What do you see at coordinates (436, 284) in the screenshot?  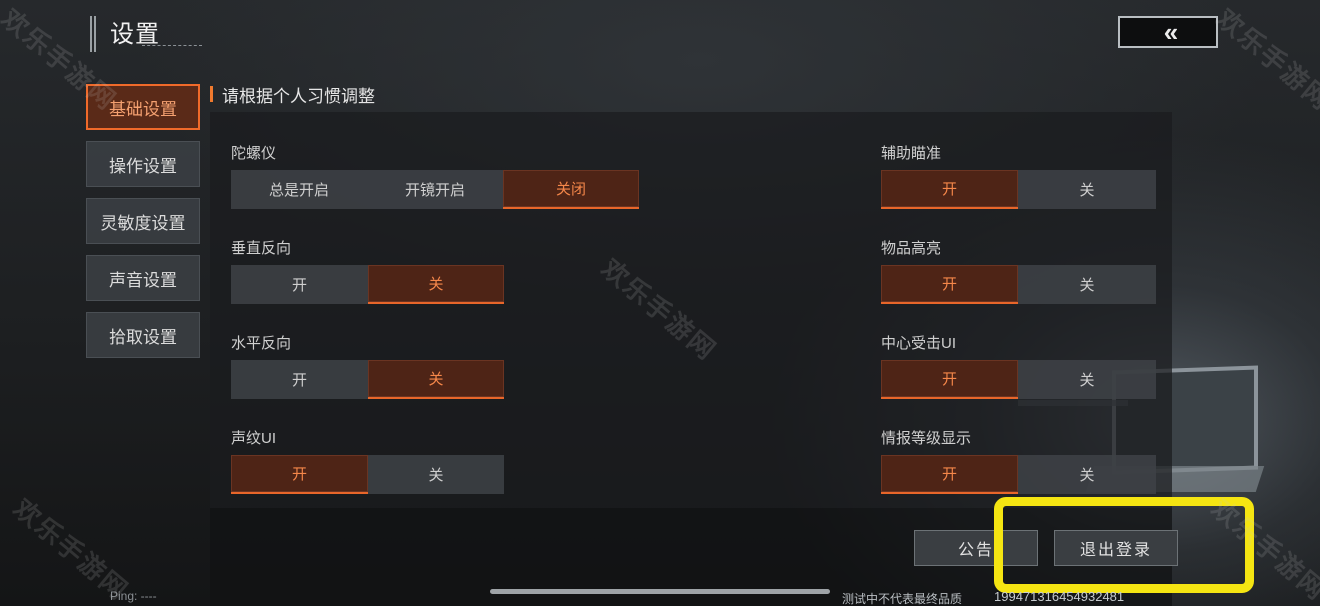 I see `option-vertical-invert-off: 关` at bounding box center [436, 284].